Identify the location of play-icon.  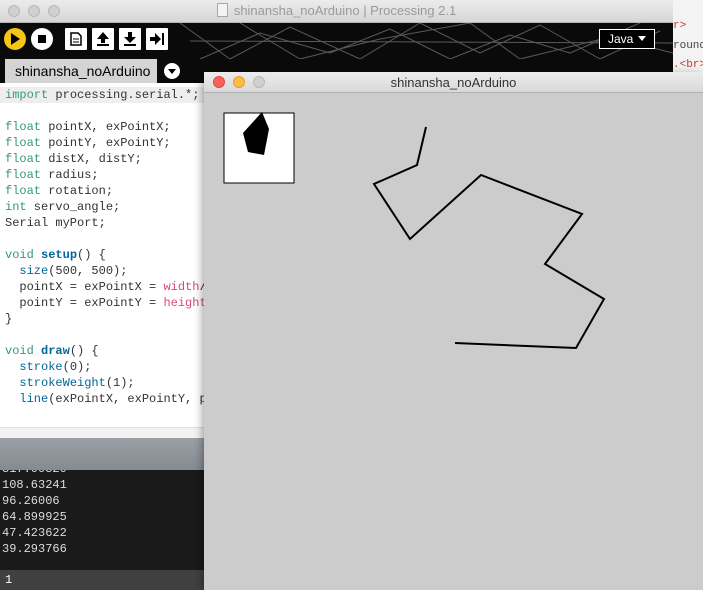
(15, 39).